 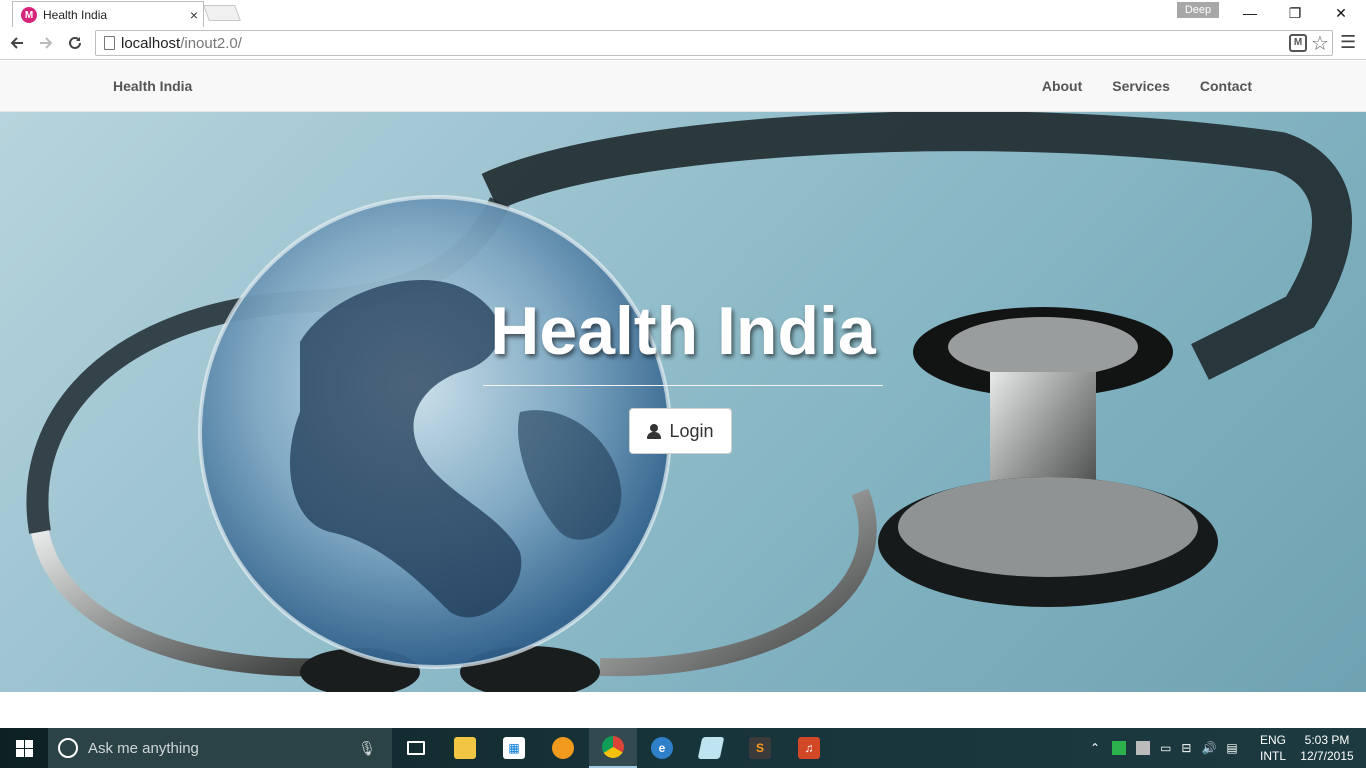 I want to click on minimize-button: —, so click(x=1250, y=13).